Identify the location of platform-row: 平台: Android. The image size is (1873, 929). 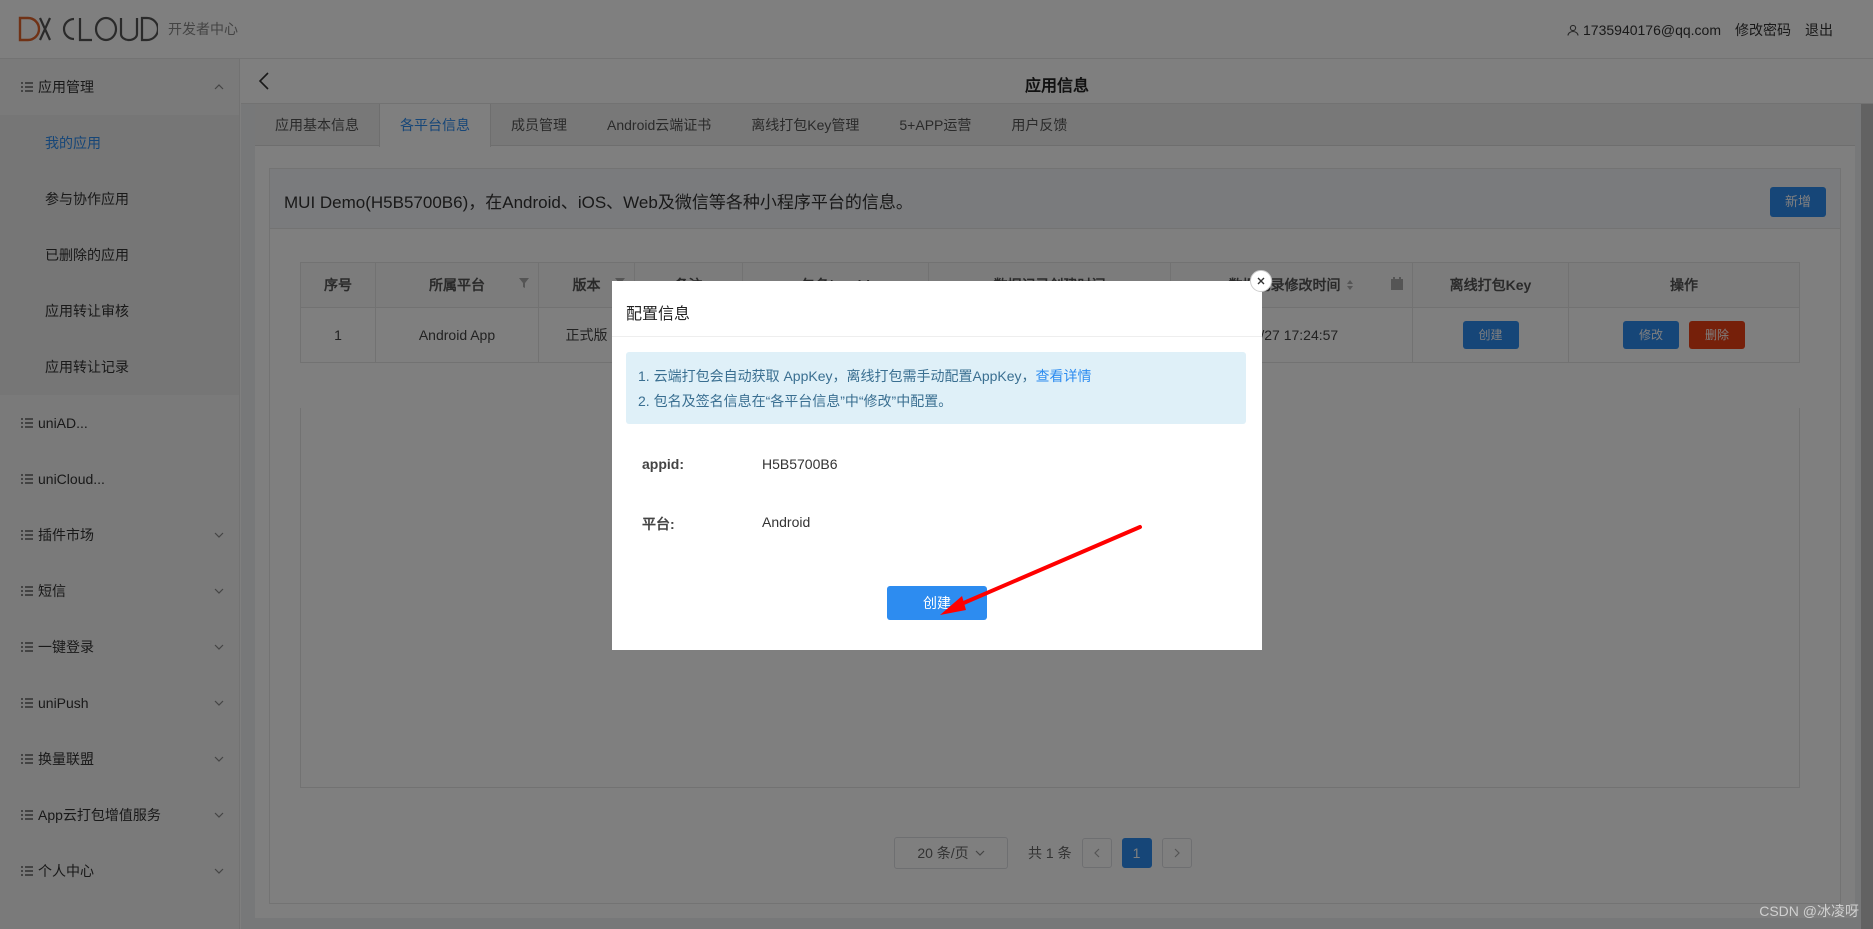
(726, 524).